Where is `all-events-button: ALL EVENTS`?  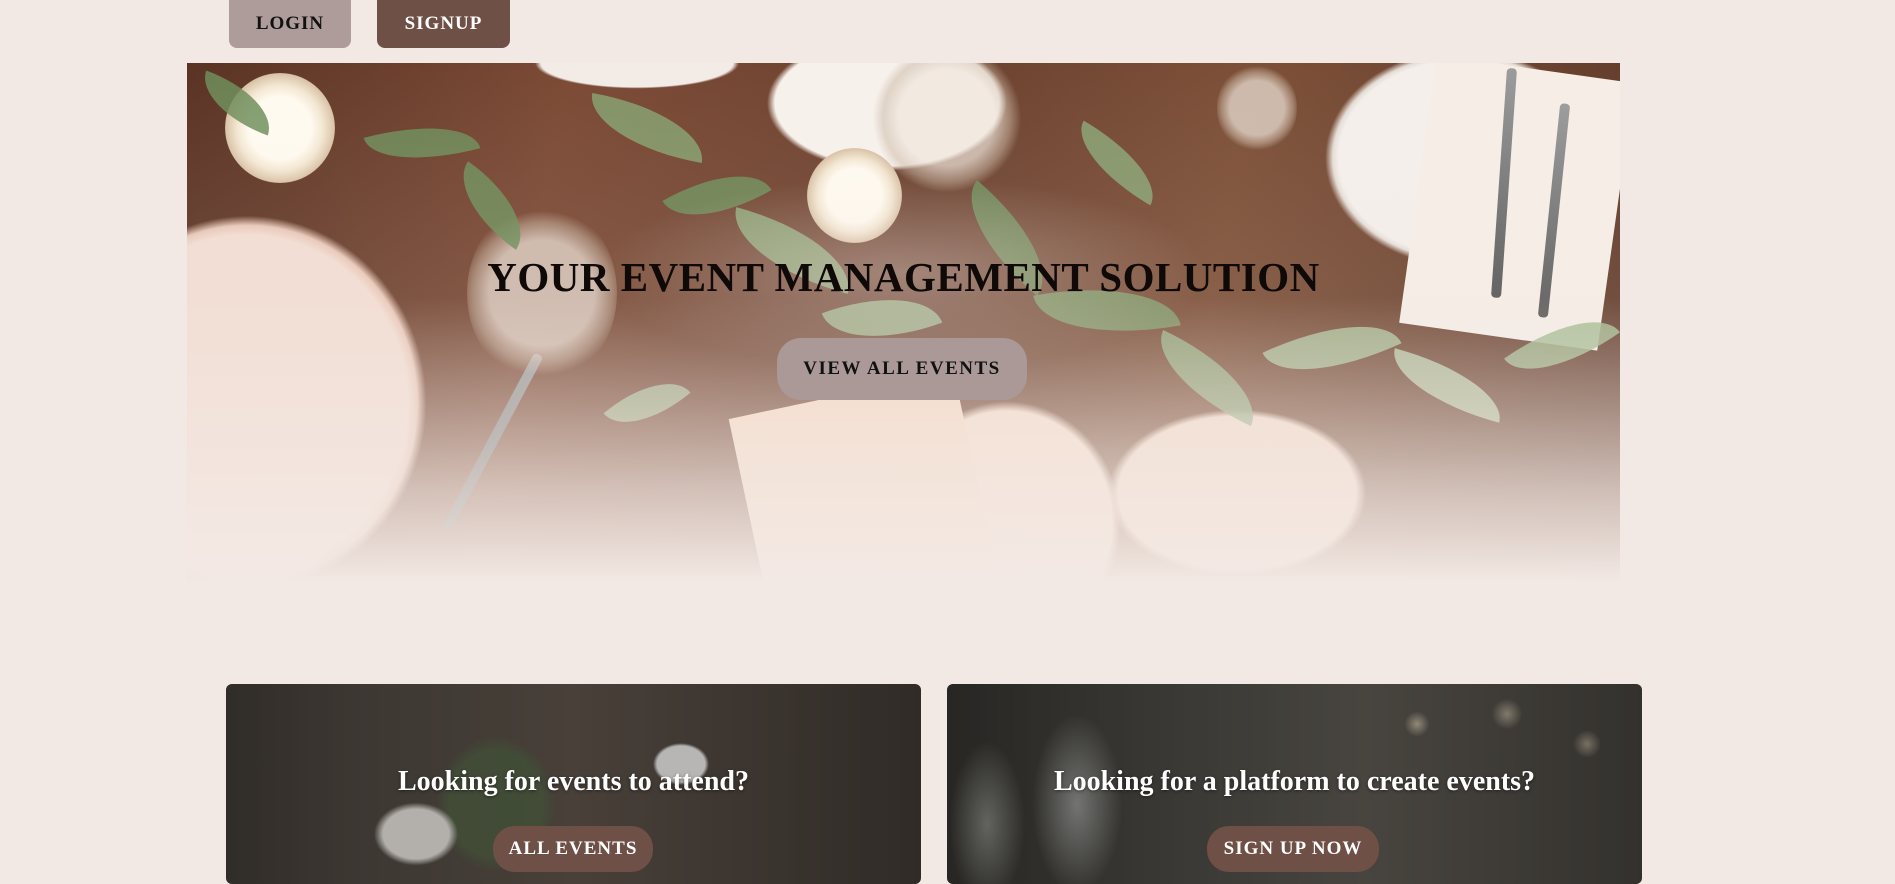
all-events-button: ALL EVENTS is located at coordinates (573, 849).